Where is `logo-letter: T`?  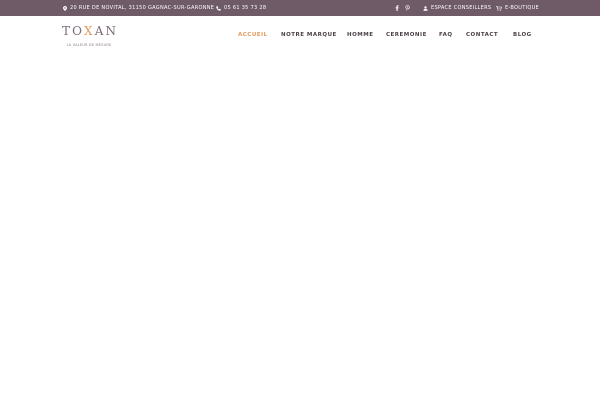 logo-letter: T is located at coordinates (66, 31).